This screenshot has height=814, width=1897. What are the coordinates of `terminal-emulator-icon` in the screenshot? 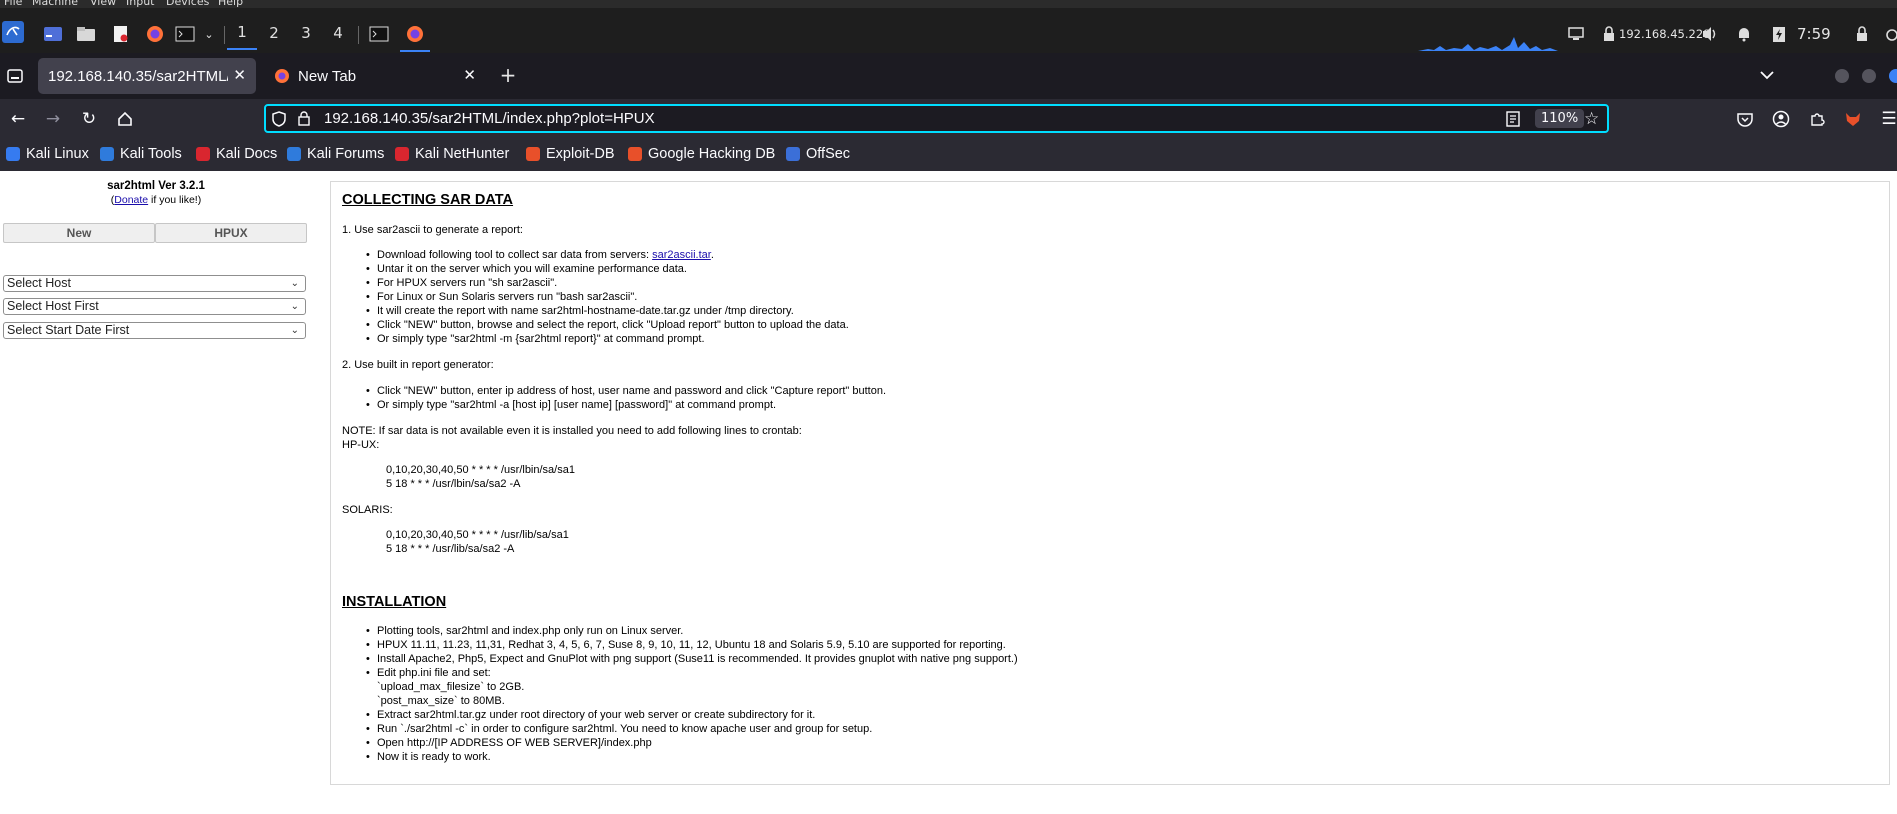 It's located at (185, 34).